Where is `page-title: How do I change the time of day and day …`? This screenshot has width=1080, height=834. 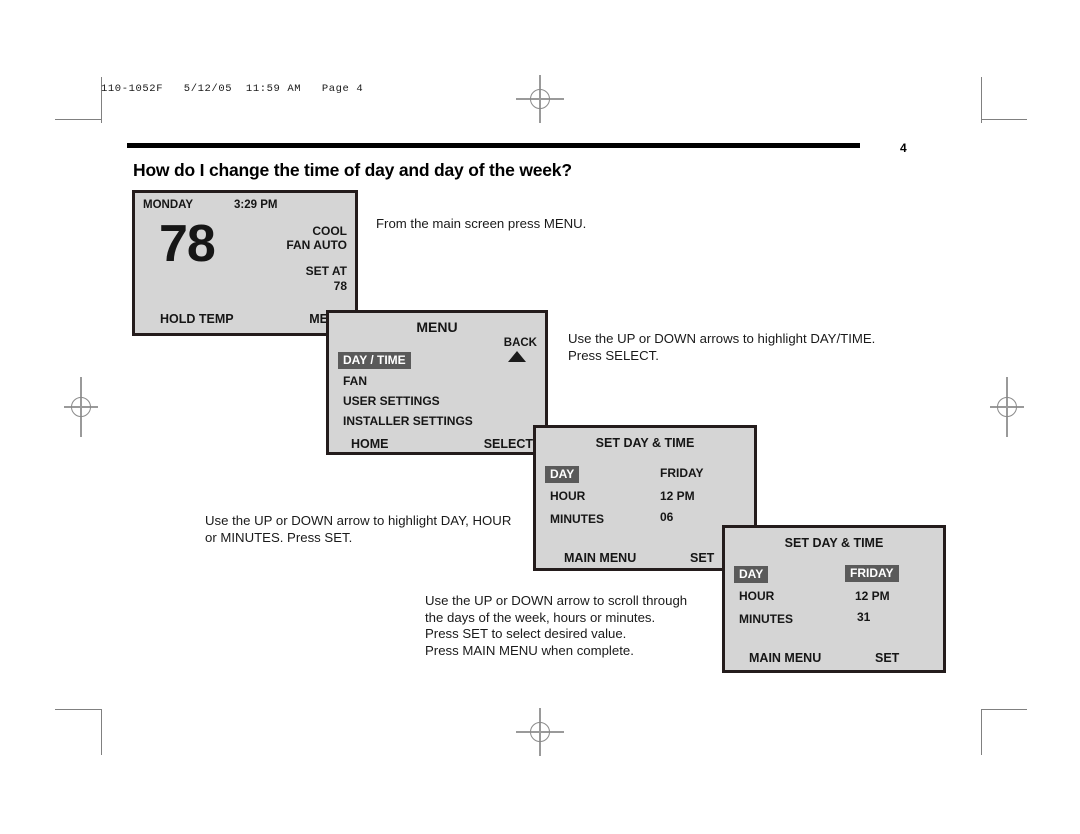
page-title: How do I change the time of day and day … is located at coordinates (352, 170).